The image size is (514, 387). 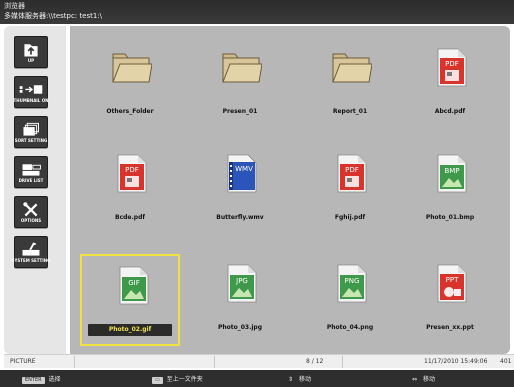 I want to click on item-position: 8 / 12, so click(x=315, y=361).